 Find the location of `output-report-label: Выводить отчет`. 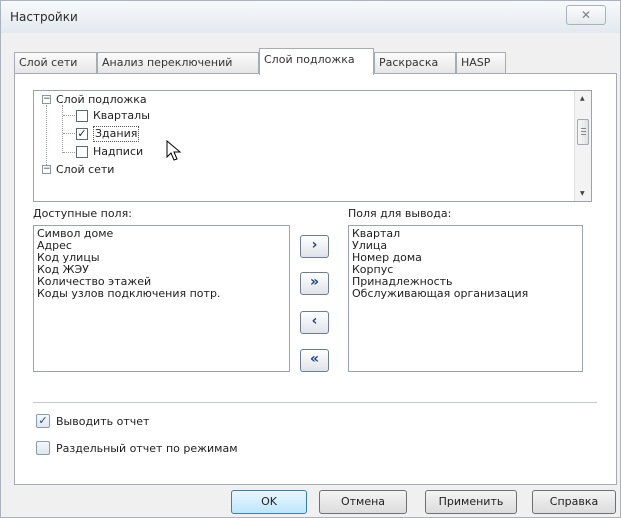

output-report-label: Выводить отчет is located at coordinates (103, 421).